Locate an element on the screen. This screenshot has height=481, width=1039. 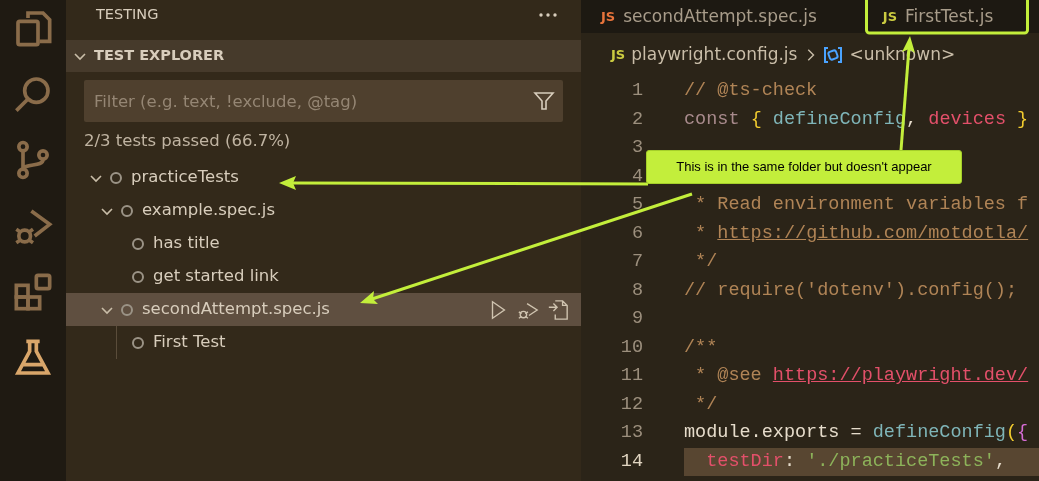
line-number: 1 is located at coordinates (636, 91).